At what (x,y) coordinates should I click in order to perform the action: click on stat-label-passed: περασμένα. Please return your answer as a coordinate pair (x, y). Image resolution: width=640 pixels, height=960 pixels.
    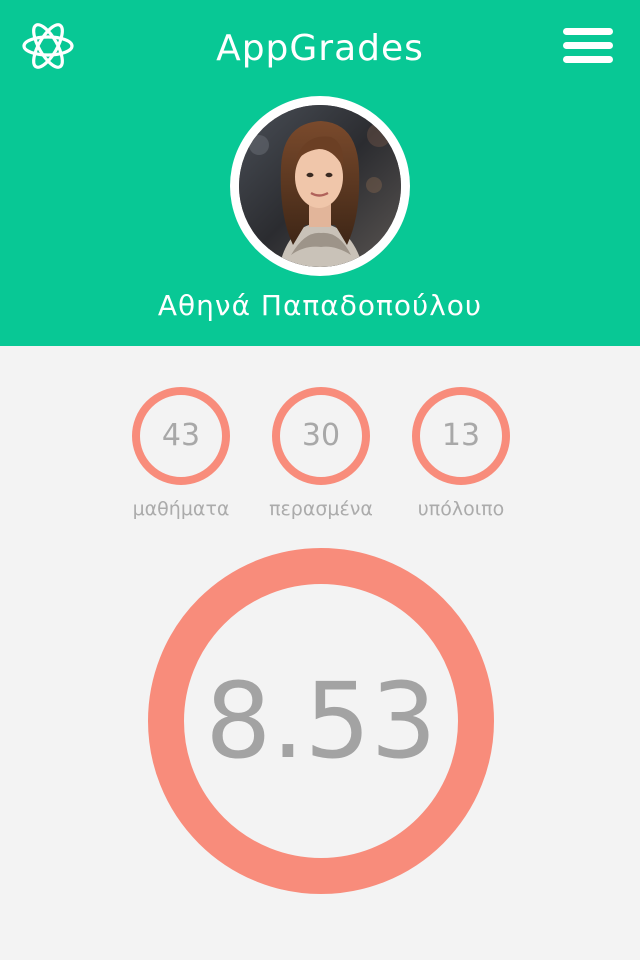
    Looking at the image, I should click on (321, 509).